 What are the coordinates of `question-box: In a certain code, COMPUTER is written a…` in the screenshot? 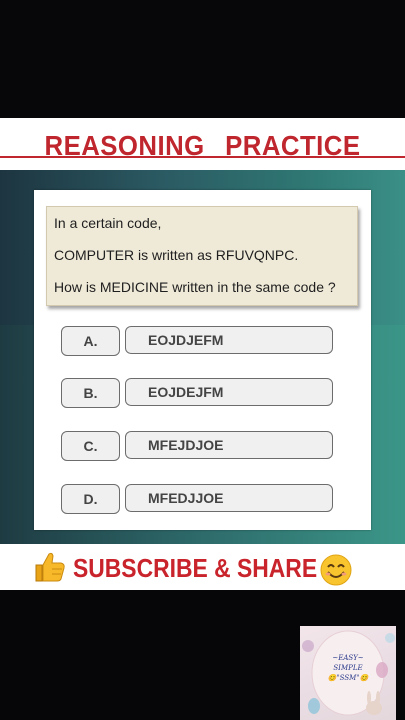 It's located at (202, 256).